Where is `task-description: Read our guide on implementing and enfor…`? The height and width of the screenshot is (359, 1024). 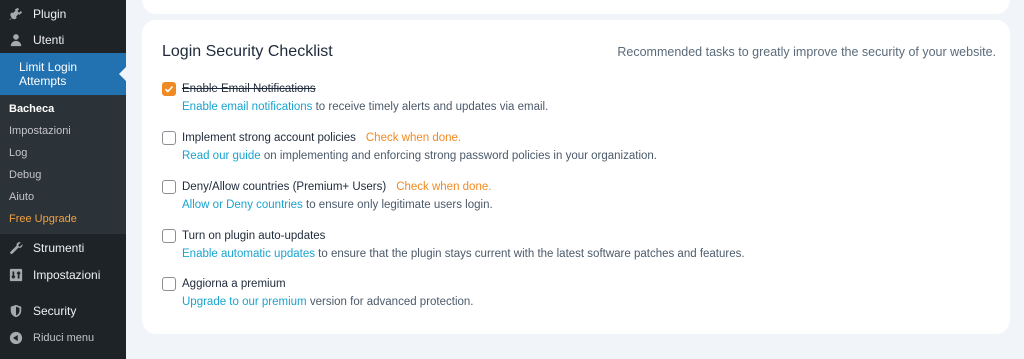 task-description: Read our guide on implementing and enfor… is located at coordinates (419, 156).